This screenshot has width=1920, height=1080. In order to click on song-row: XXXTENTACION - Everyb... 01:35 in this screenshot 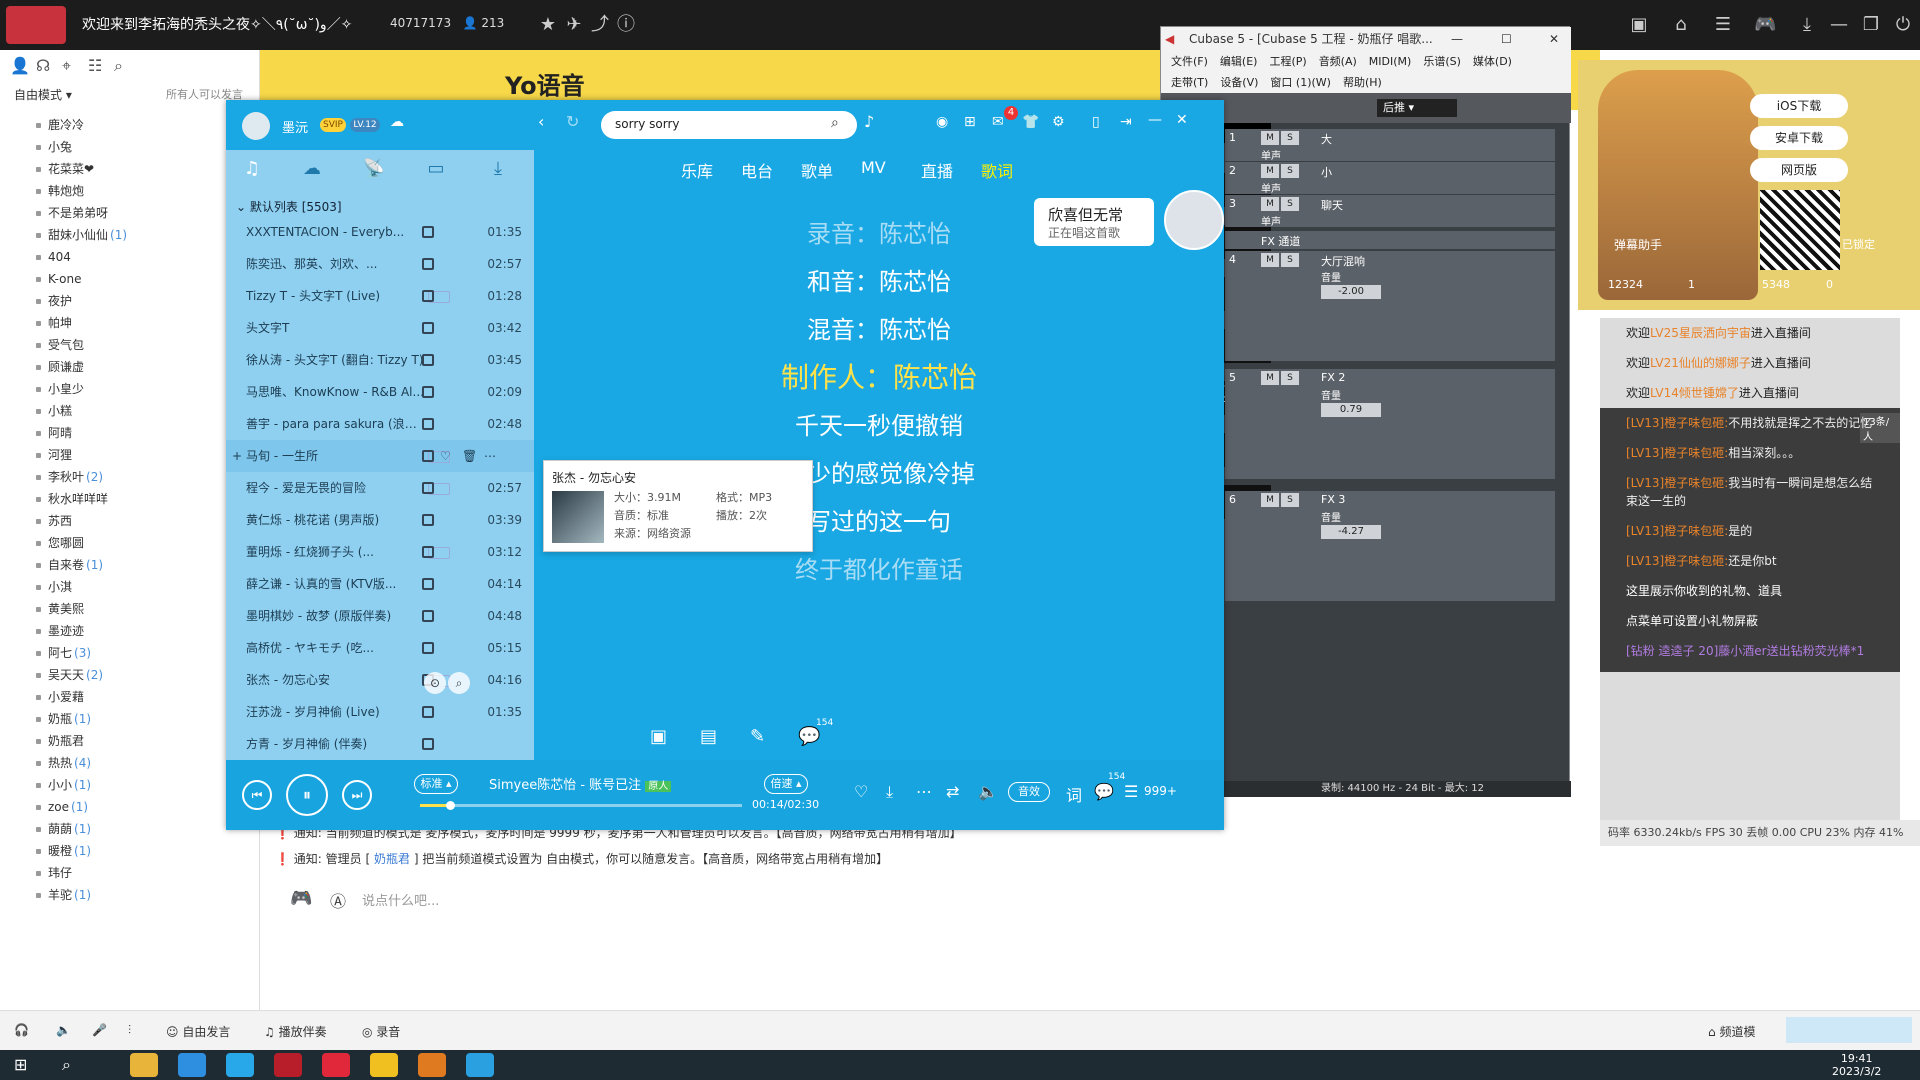, I will do `click(380, 232)`.